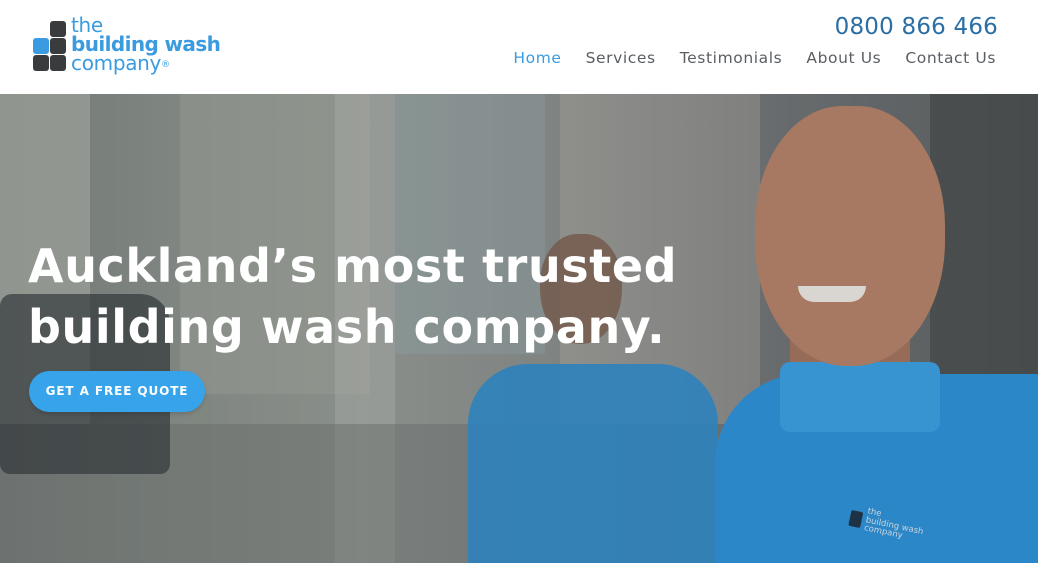 Image resolution: width=1038 pixels, height=563 pixels. Describe the element at coordinates (916, 27) in the screenshot. I see `phone-number-link: 0800 866 466` at that location.